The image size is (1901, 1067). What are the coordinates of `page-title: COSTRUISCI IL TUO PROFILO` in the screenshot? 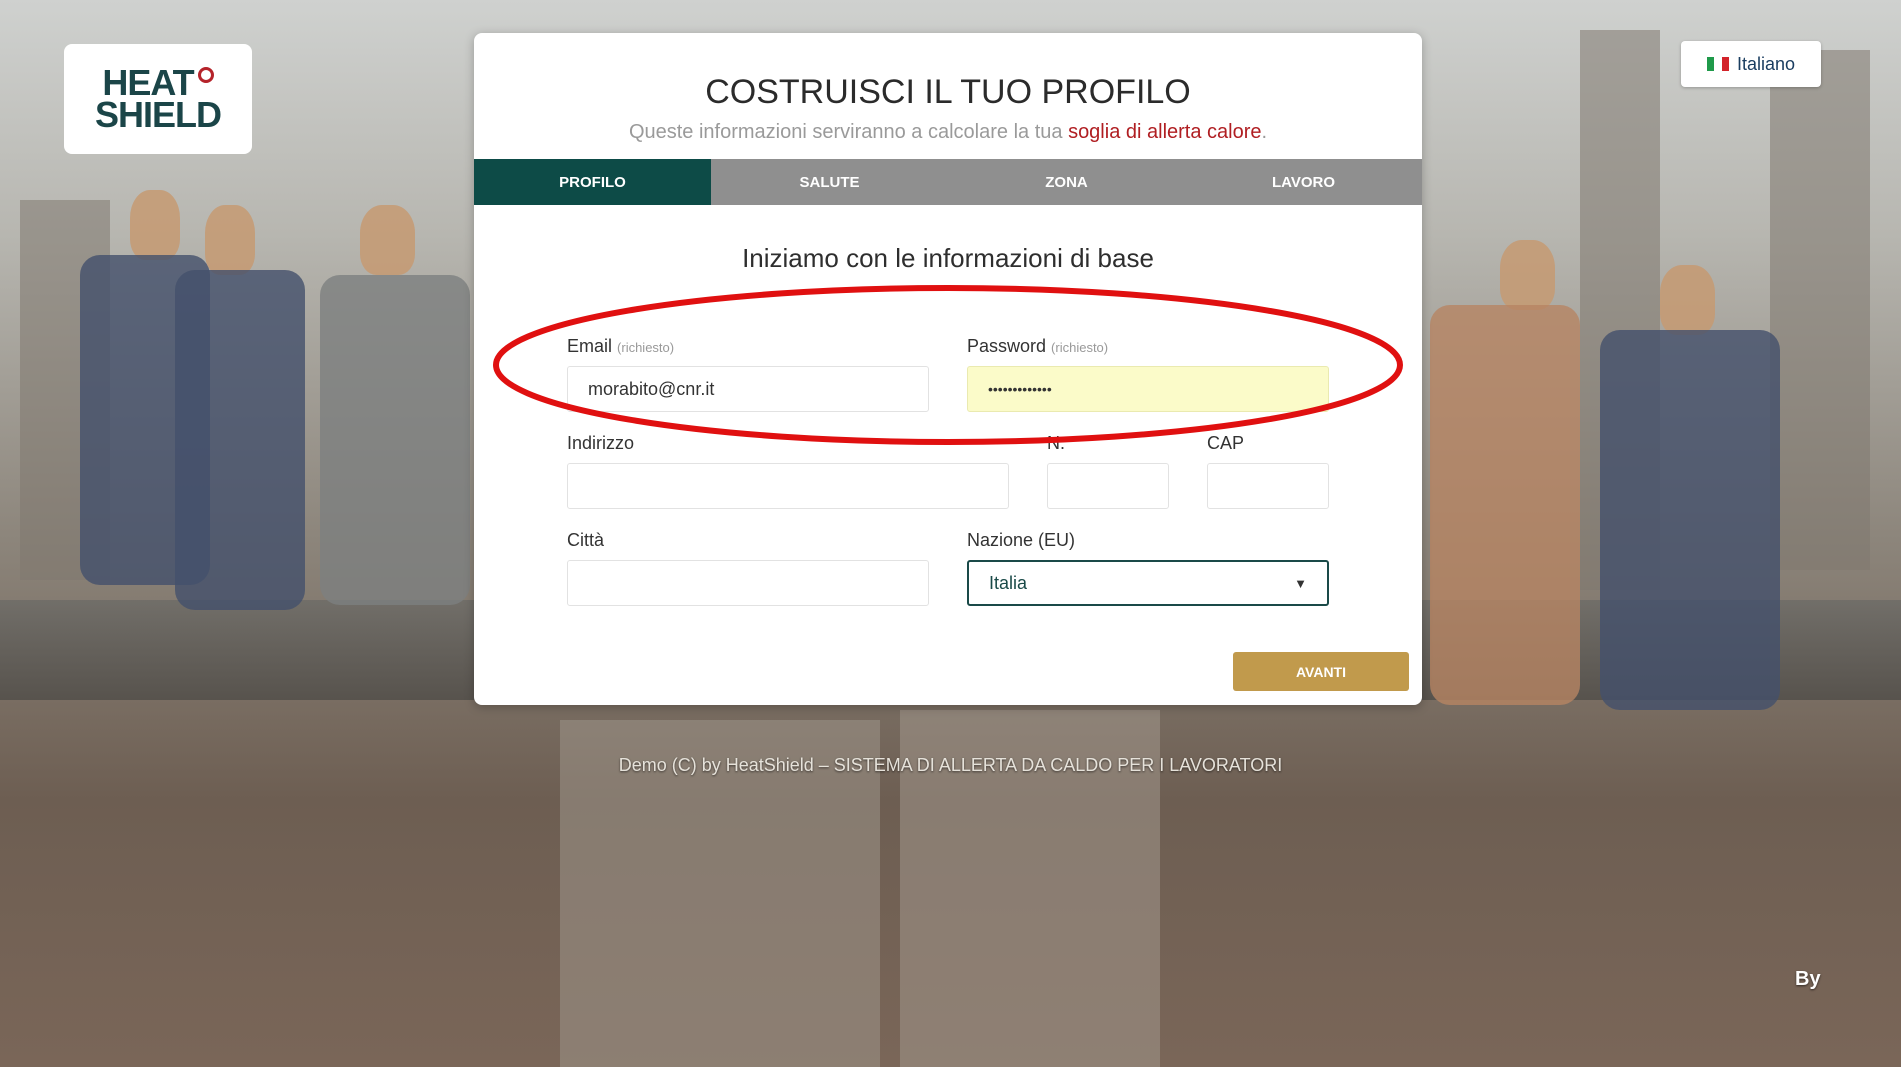 It's located at (948, 92).